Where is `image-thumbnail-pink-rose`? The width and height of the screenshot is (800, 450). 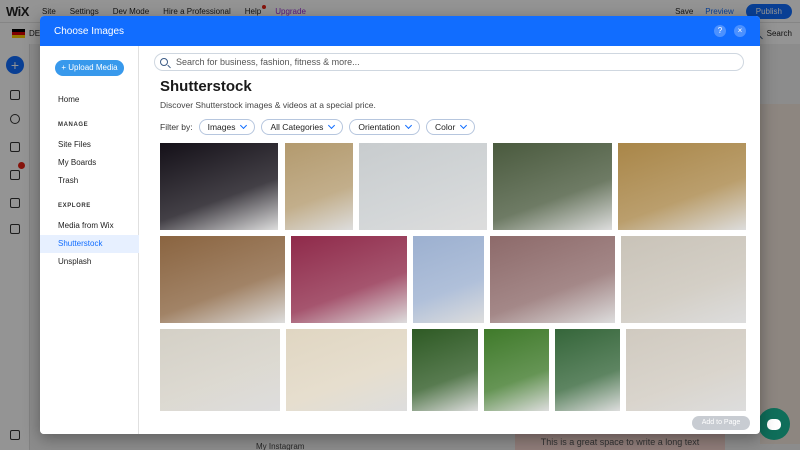
image-thumbnail-pink-rose is located at coordinates (349, 279).